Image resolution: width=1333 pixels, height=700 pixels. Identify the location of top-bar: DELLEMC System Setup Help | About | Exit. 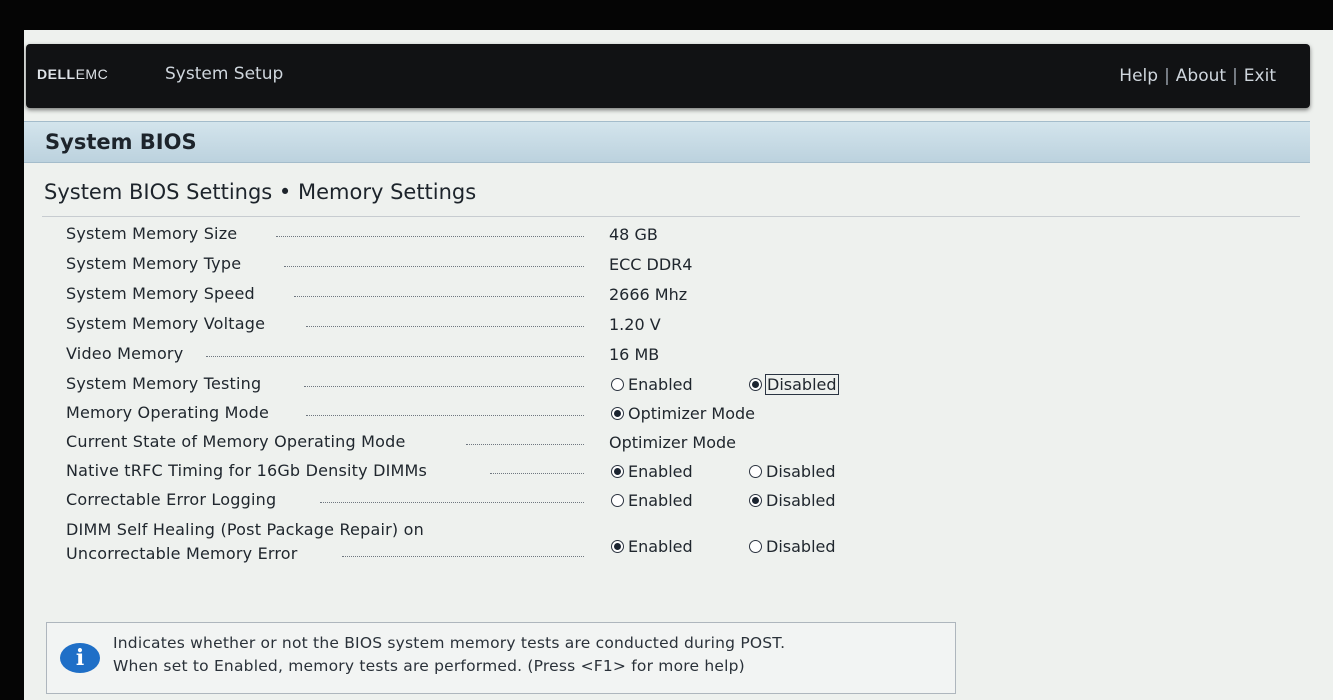
(668, 76).